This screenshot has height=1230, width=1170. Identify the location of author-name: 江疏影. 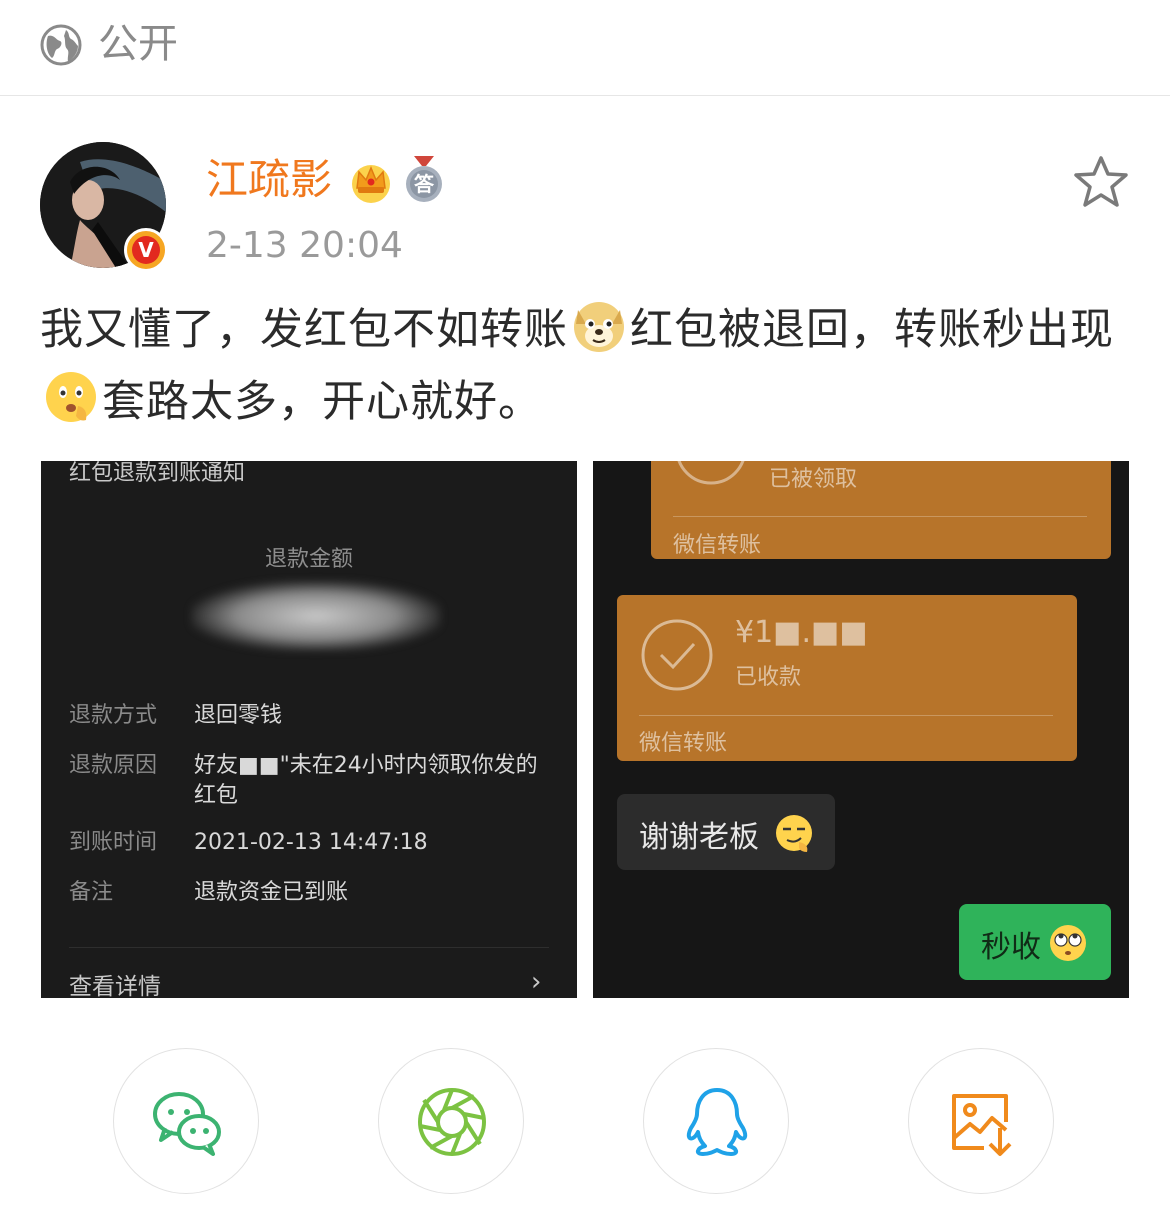
(269, 180).